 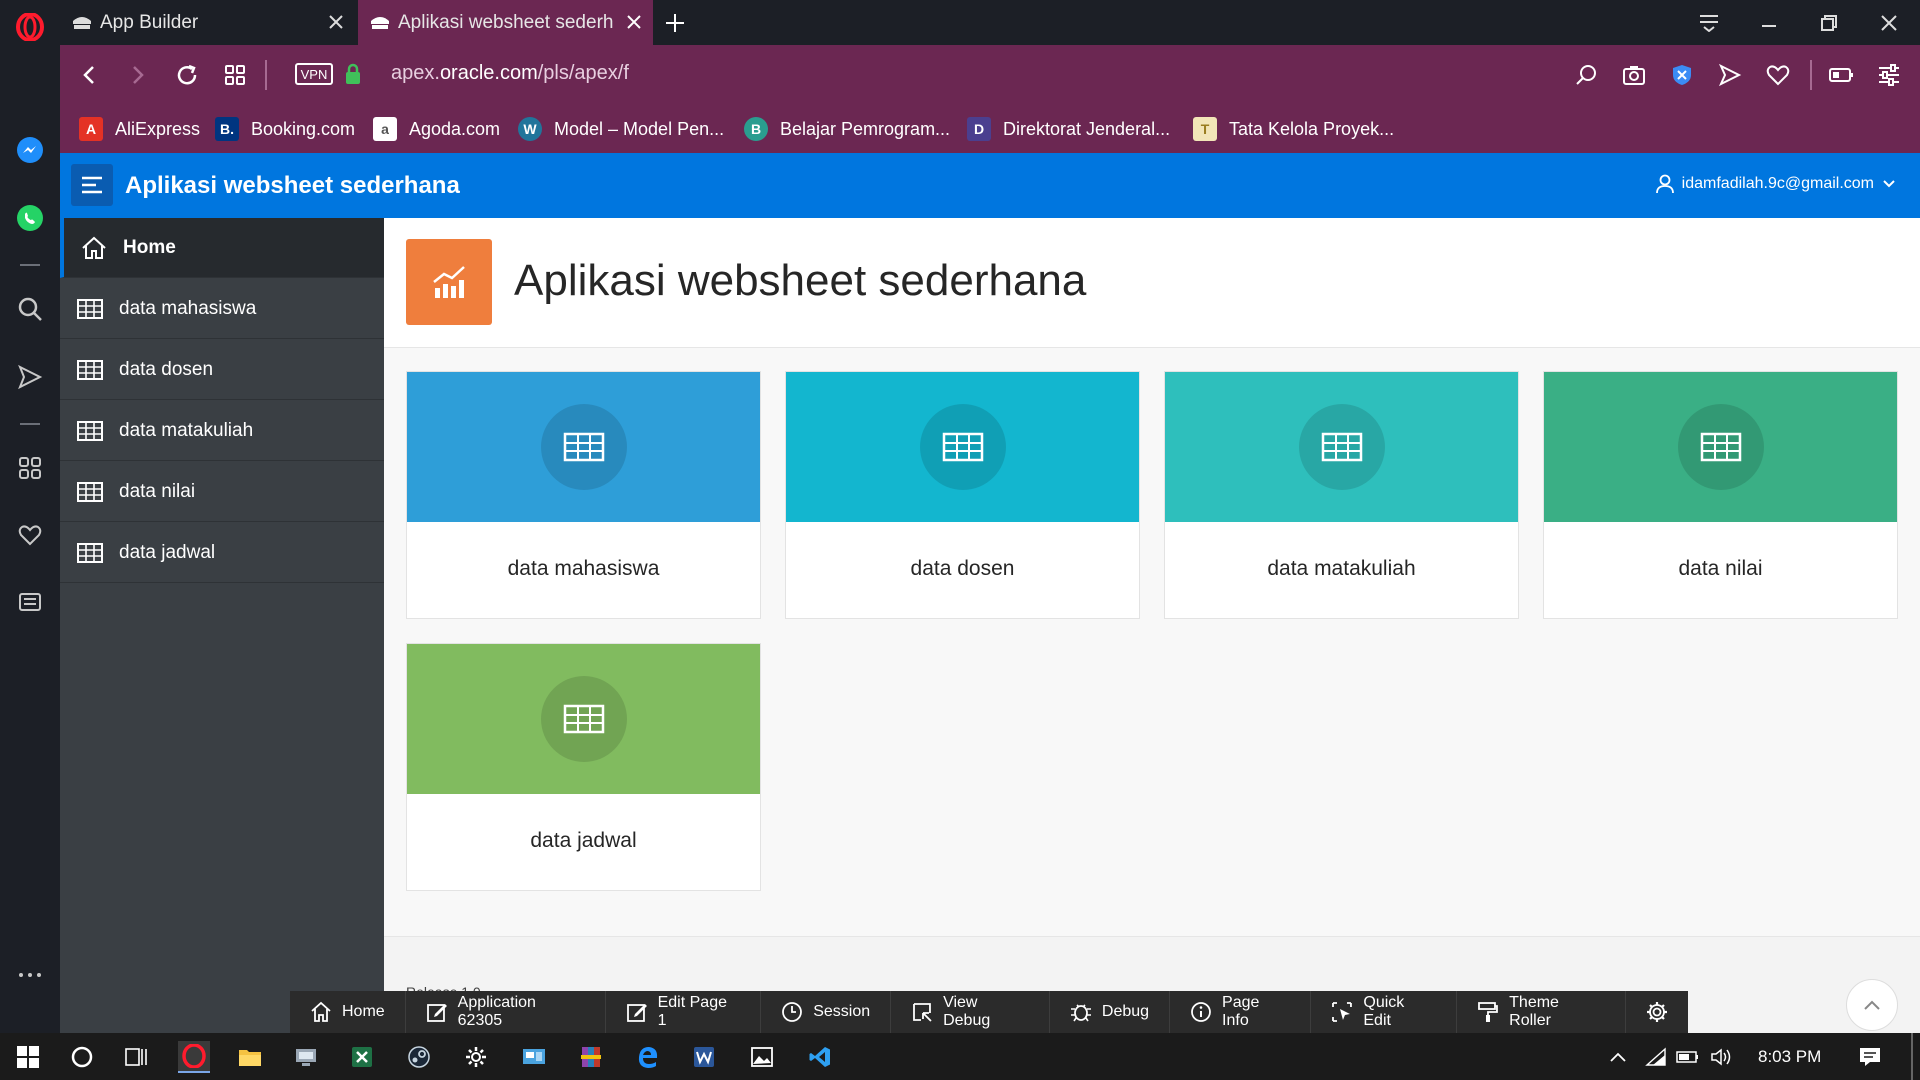 What do you see at coordinates (136, 1057) in the screenshot?
I see `task-view-icon` at bounding box center [136, 1057].